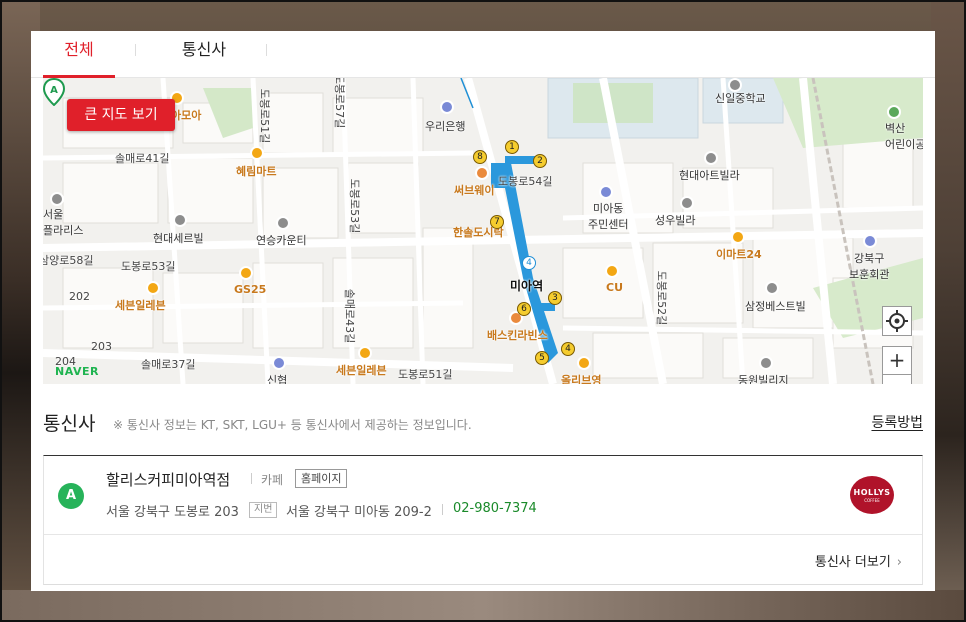 The height and width of the screenshot is (622, 966). Describe the element at coordinates (540, 161) in the screenshot. I see `exit-badge: 2` at that location.